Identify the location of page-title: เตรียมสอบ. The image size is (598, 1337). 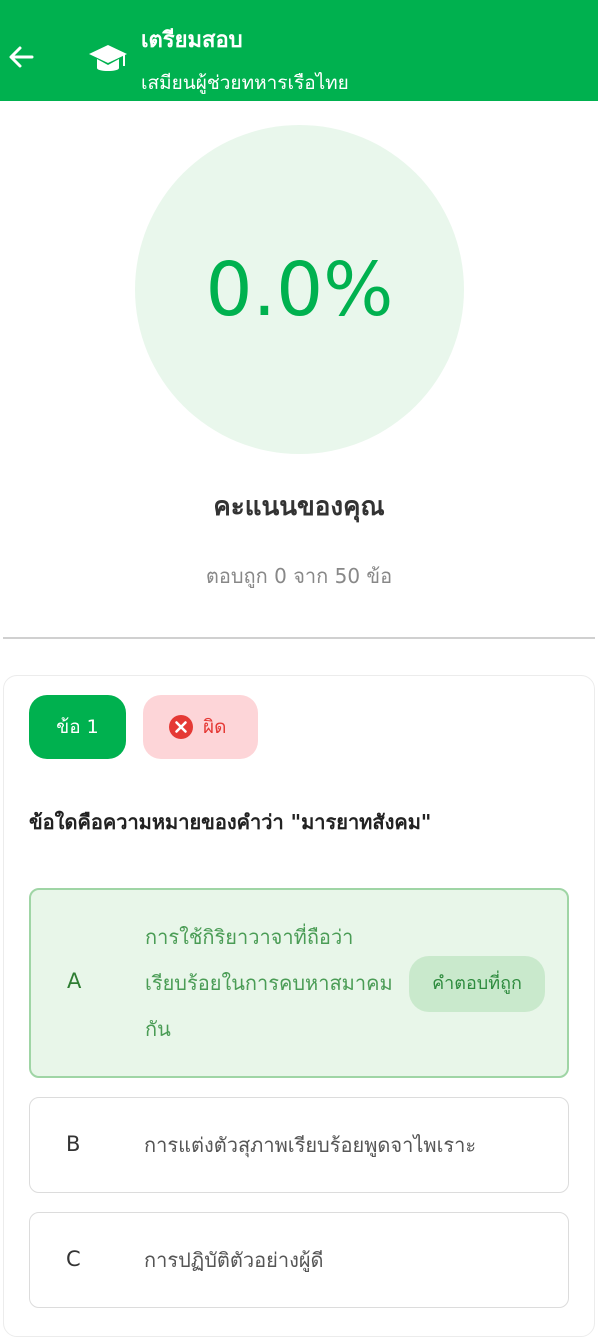
(192, 40).